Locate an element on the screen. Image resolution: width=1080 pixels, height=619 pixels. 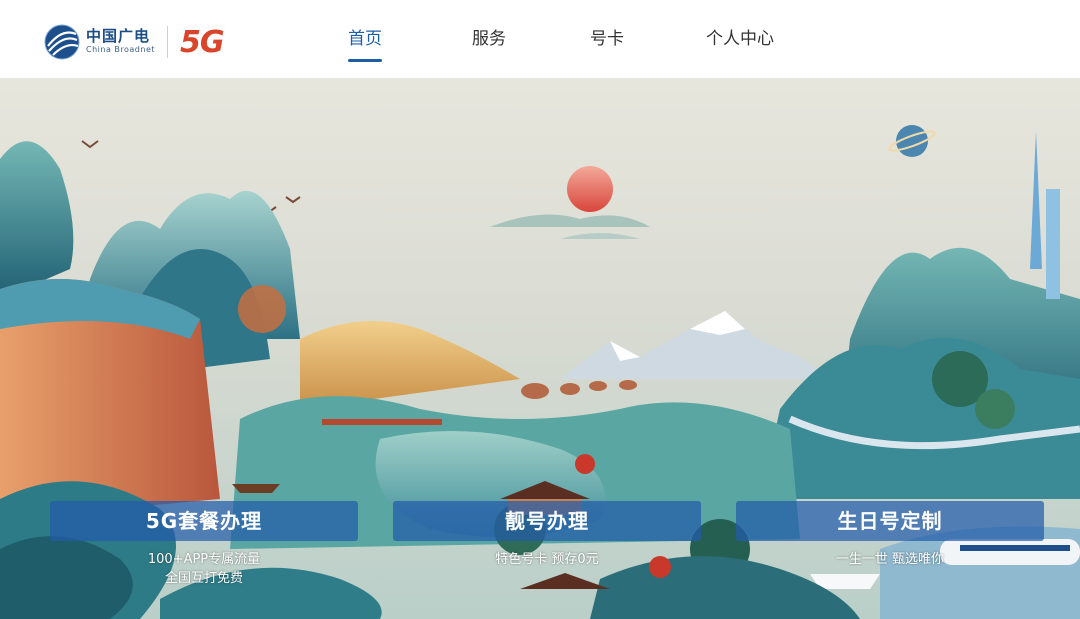
nav-item-personal-center: 个人中心 is located at coordinates (740, 39).